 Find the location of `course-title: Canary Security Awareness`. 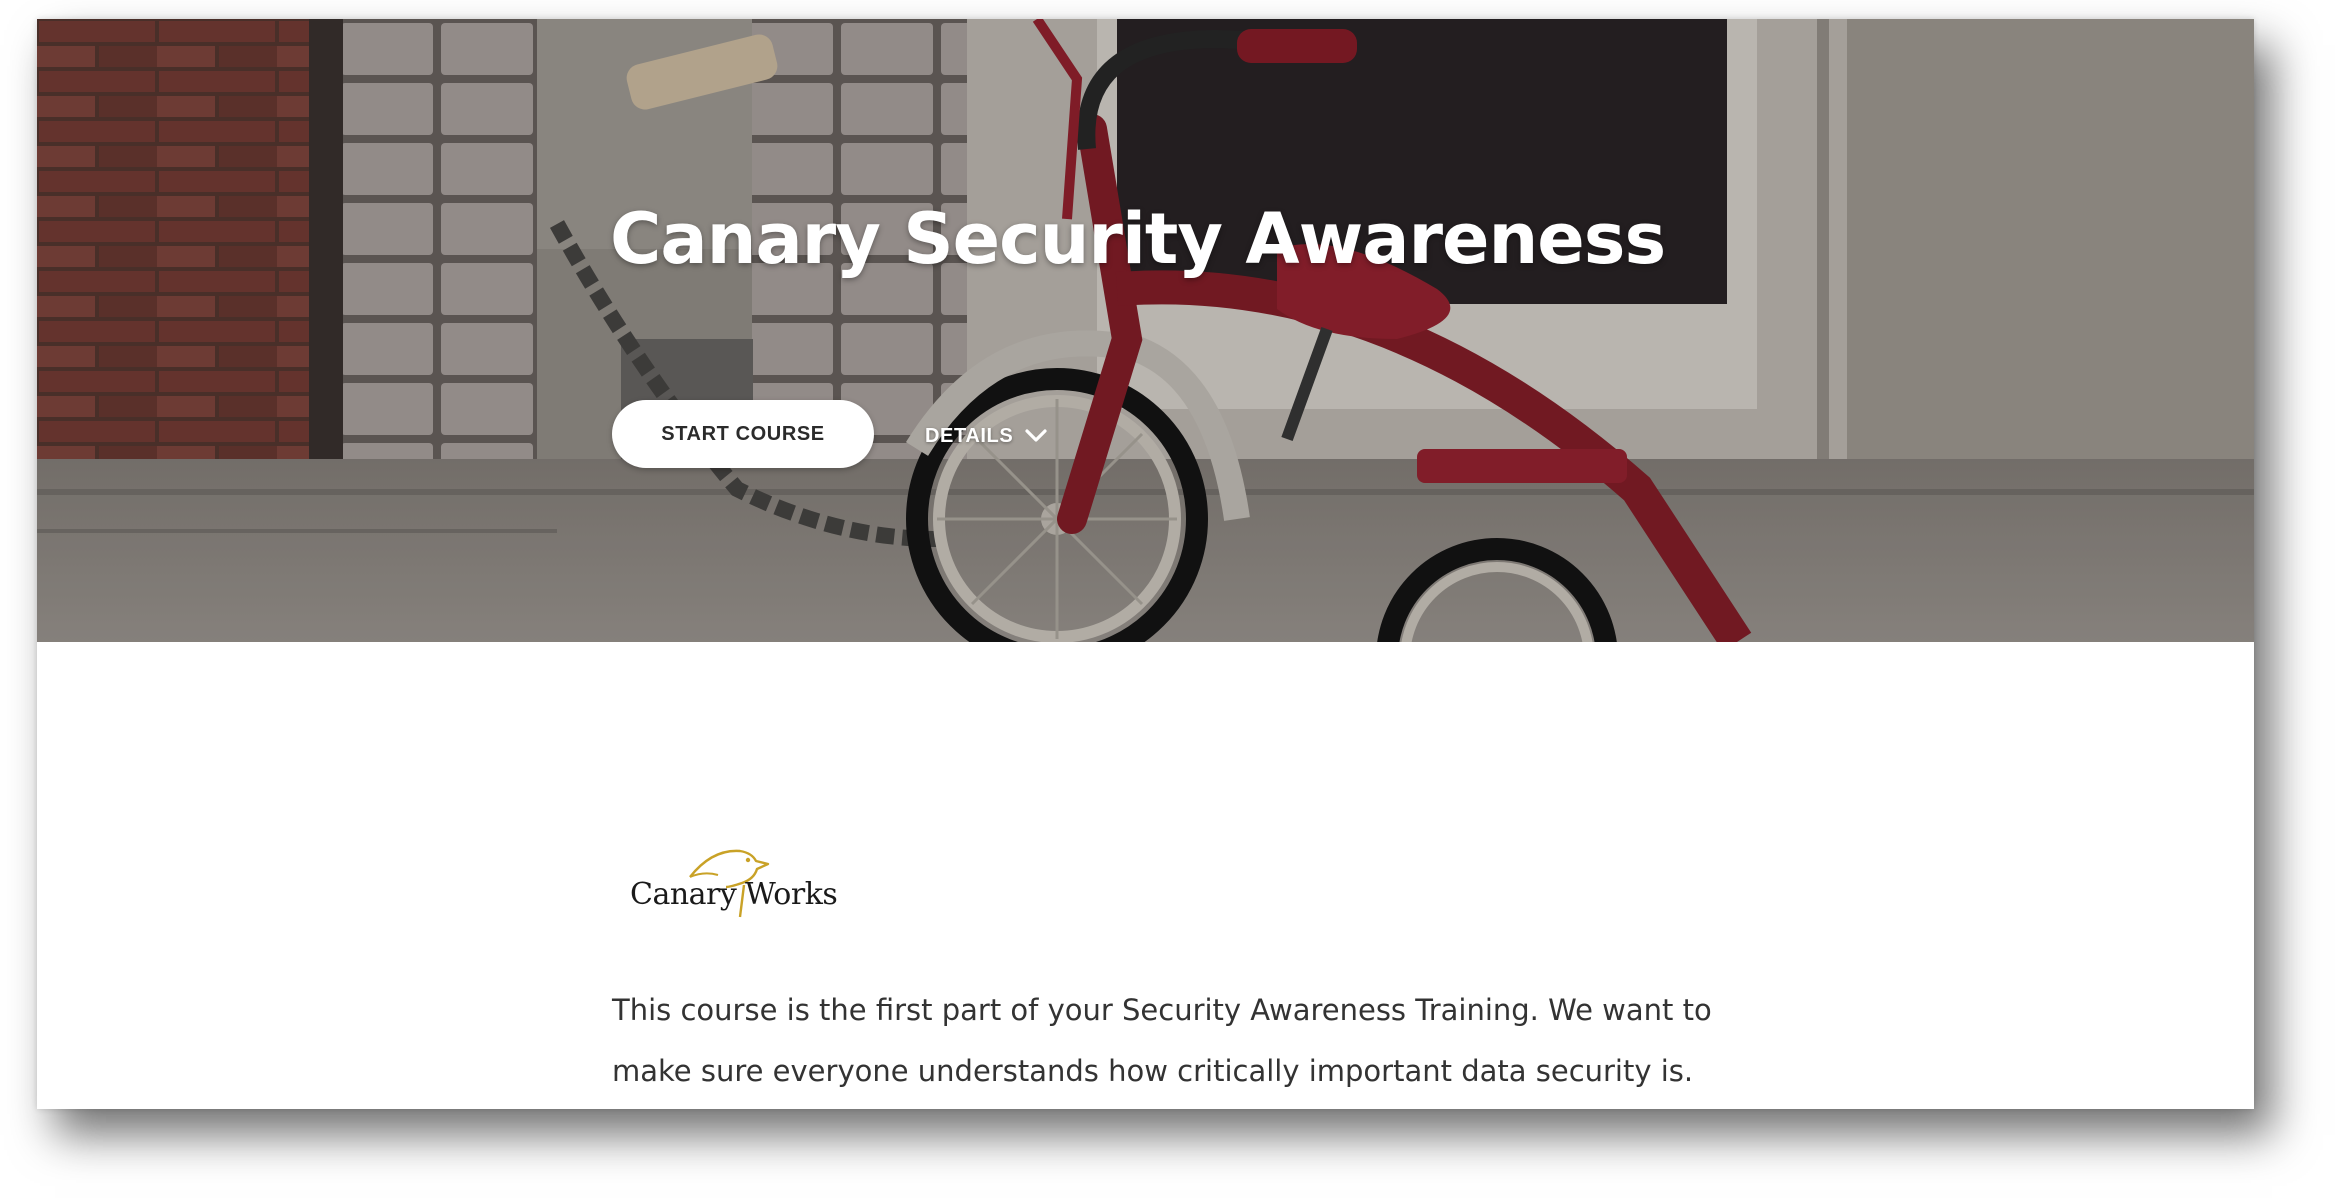

course-title: Canary Security Awareness is located at coordinates (1138, 239).